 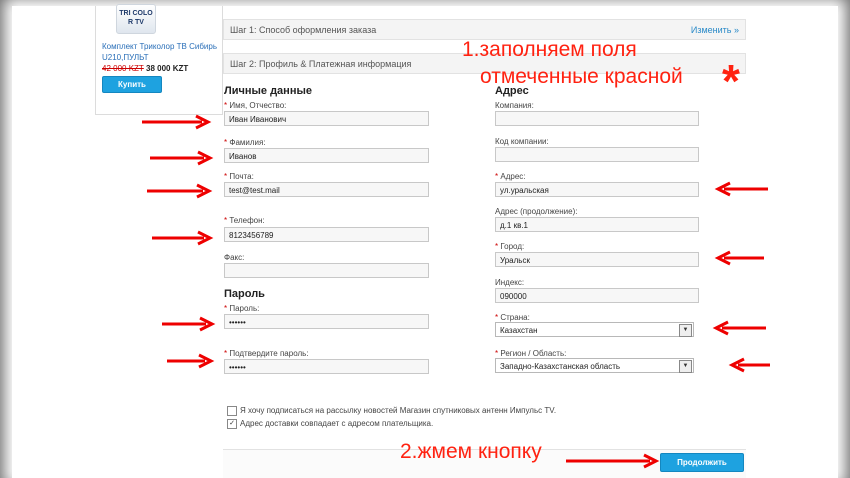 What do you see at coordinates (242, 308) in the screenshot?
I see `password-label: * Пароль:` at bounding box center [242, 308].